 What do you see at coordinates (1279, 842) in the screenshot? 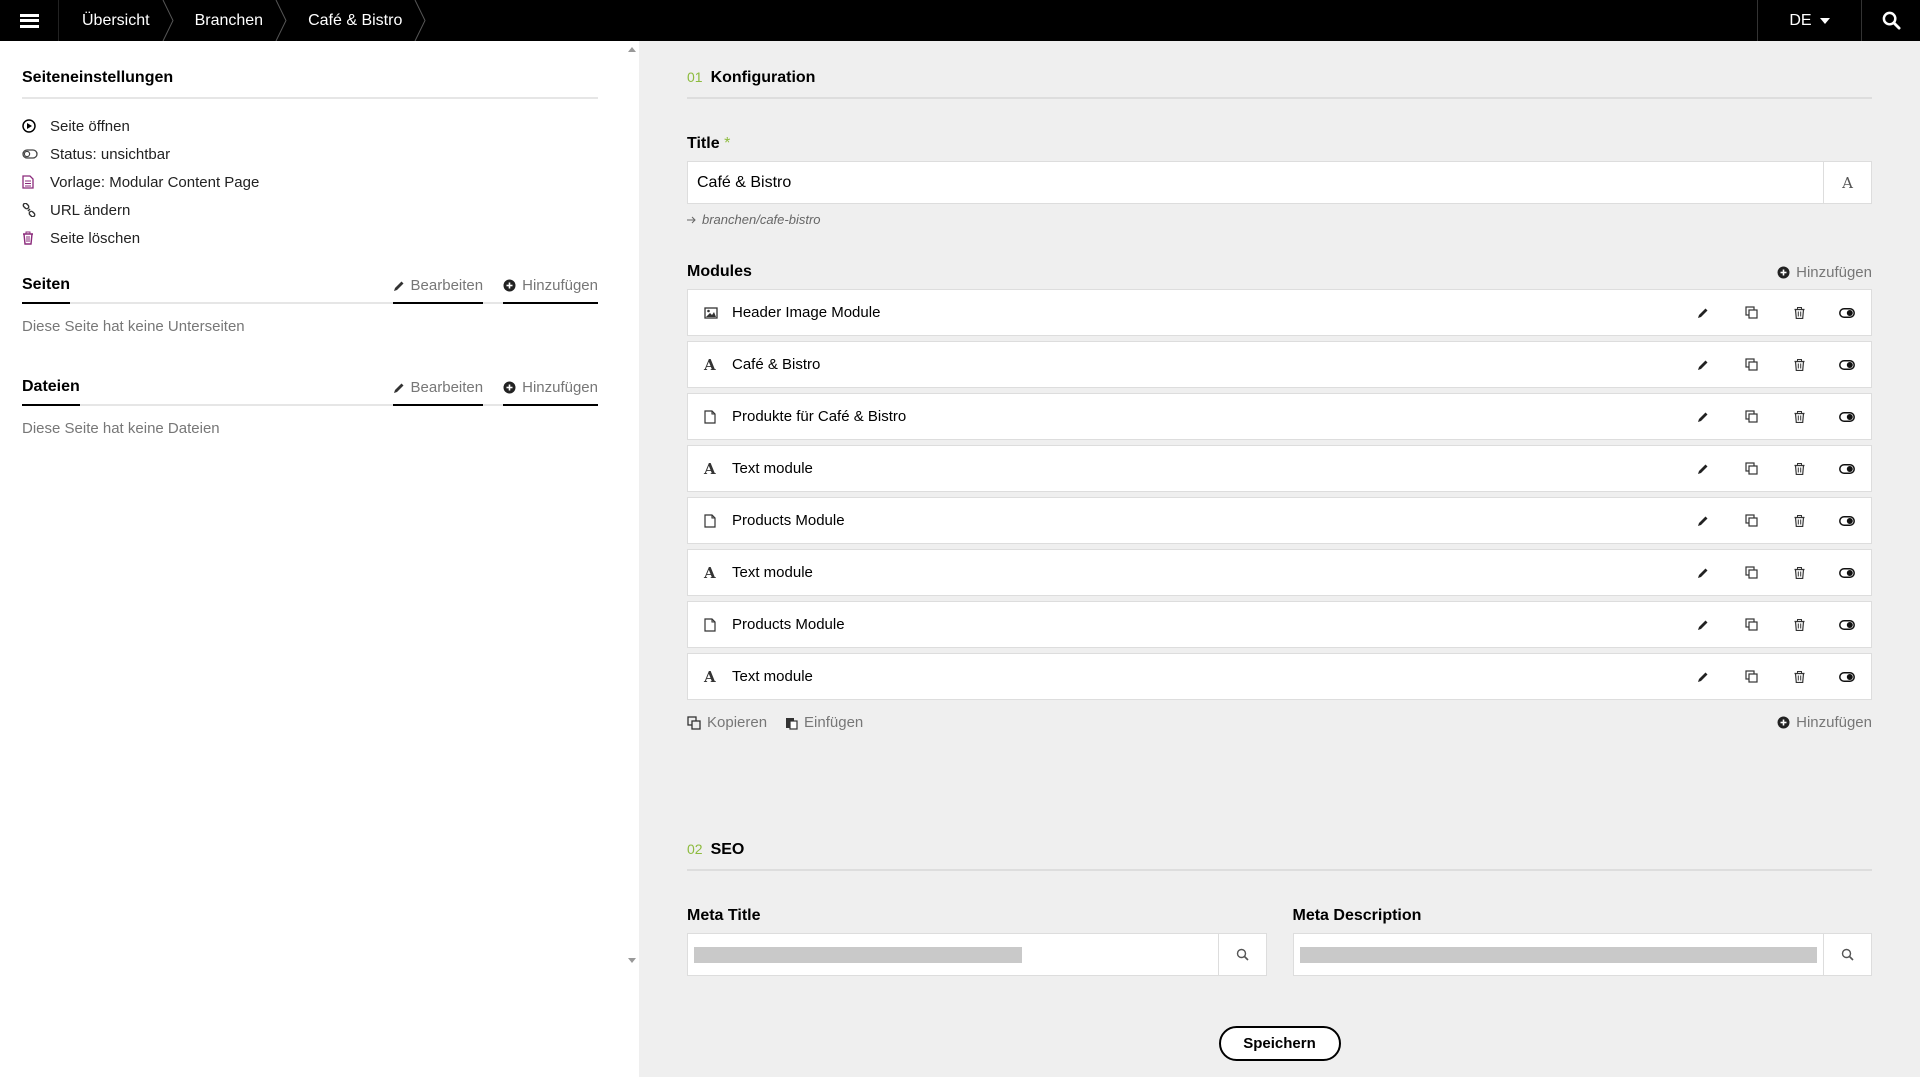
I see `section-header-seo: 02 SEO` at bounding box center [1279, 842].